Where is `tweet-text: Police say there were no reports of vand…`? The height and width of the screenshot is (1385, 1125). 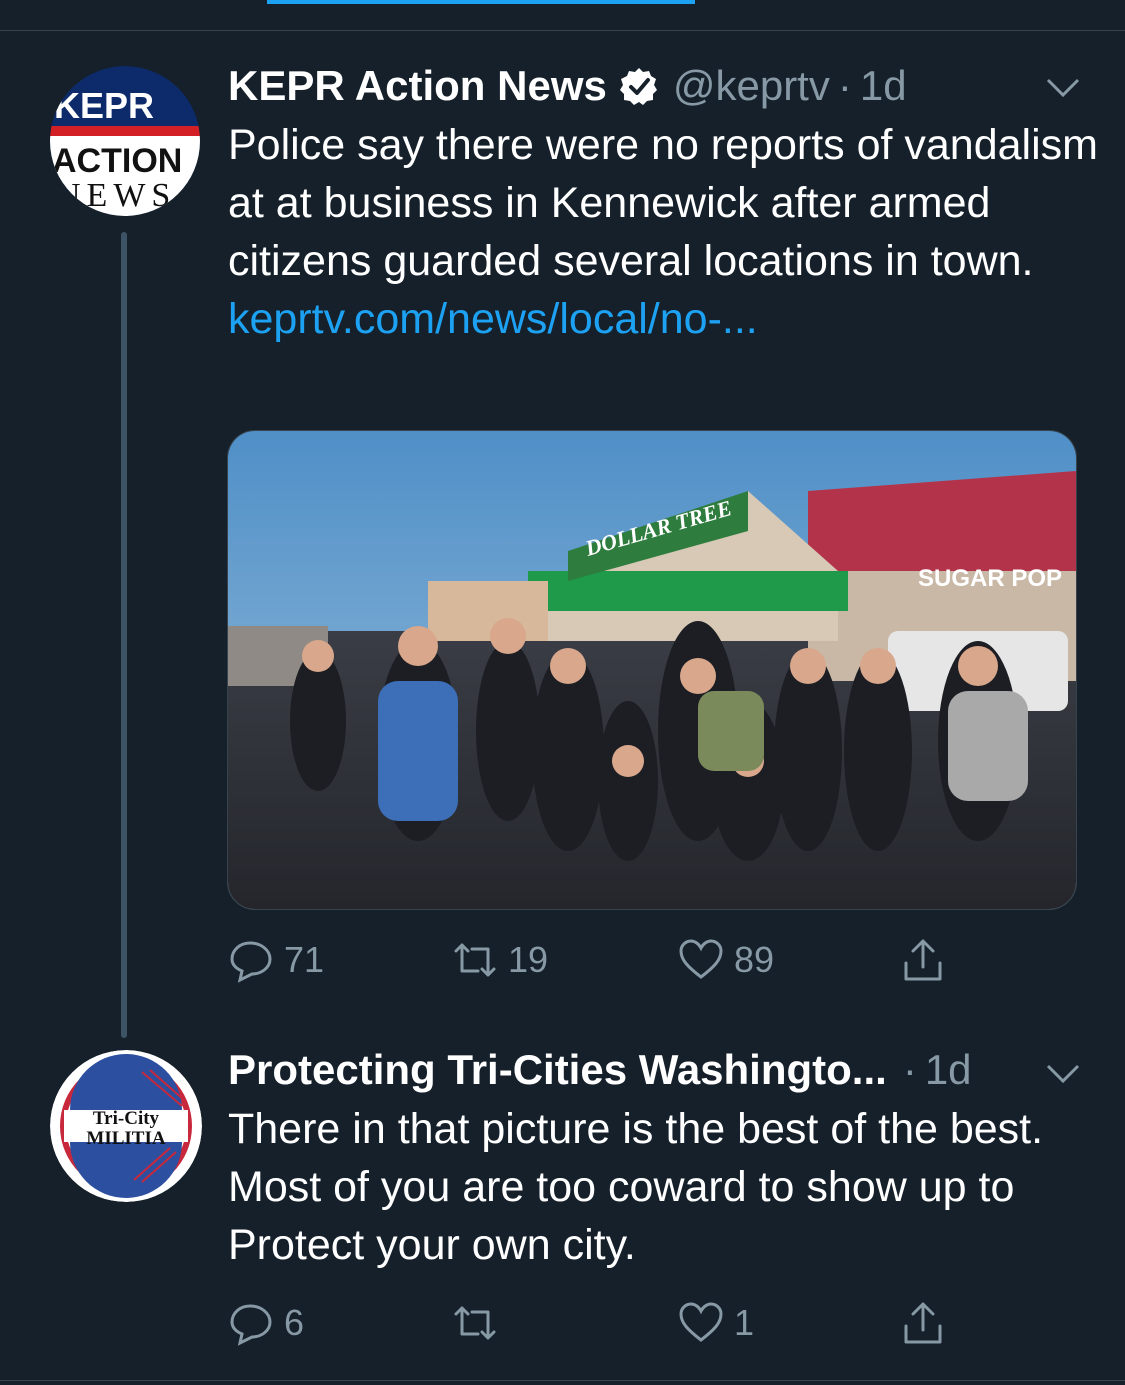 tweet-text: Police say there were no reports of vand… is located at coordinates (663, 203).